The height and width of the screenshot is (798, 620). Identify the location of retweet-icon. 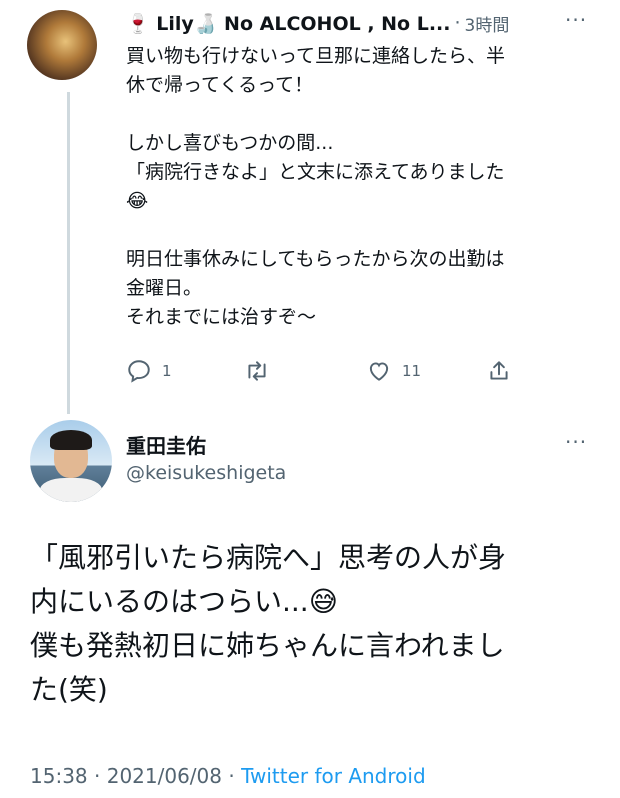
(257, 371).